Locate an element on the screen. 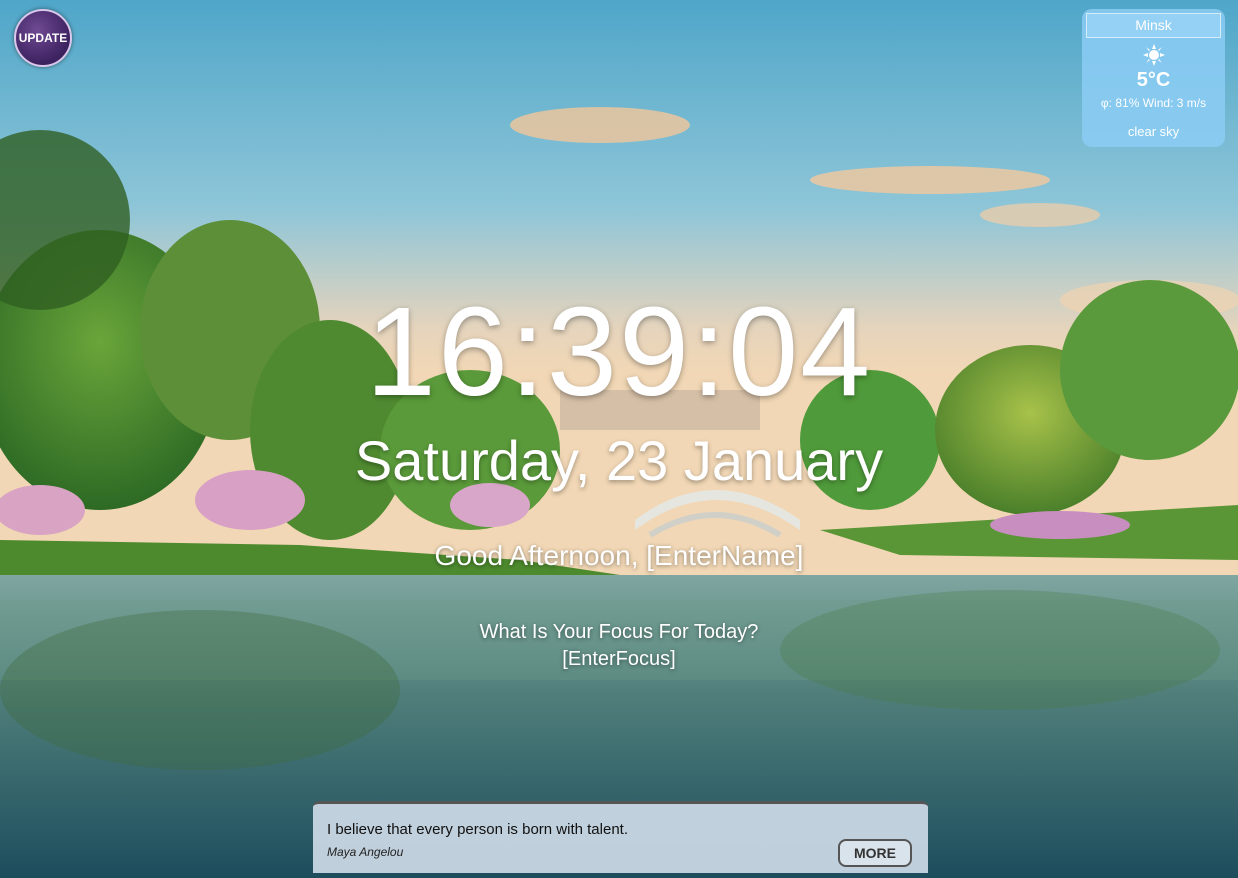 This screenshot has height=878, width=1238. weather-description: clear sky is located at coordinates (1153, 131).